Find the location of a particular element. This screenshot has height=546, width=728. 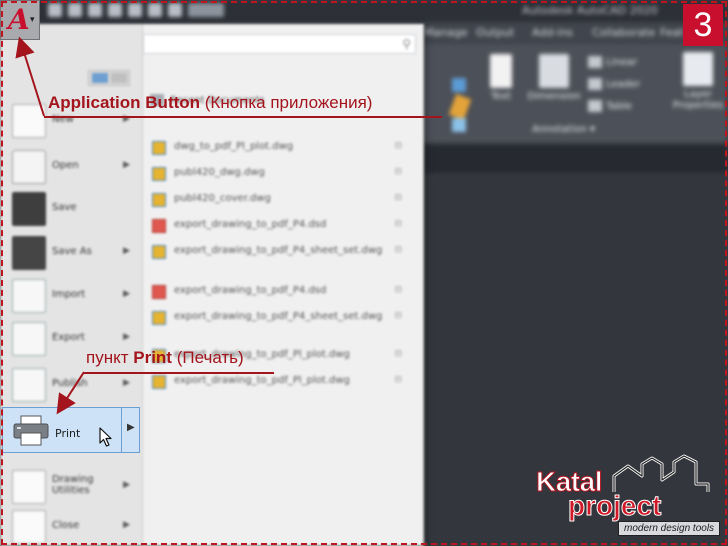

logo-tagline: modern design tools is located at coordinates (669, 528).